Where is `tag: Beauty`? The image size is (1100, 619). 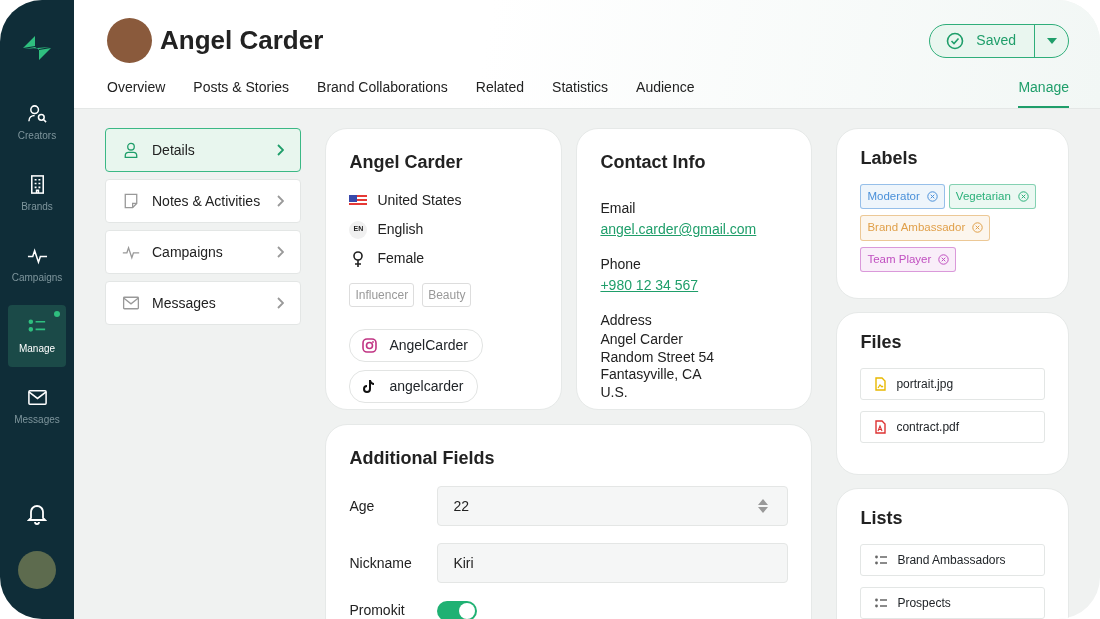 tag: Beauty is located at coordinates (447, 295).